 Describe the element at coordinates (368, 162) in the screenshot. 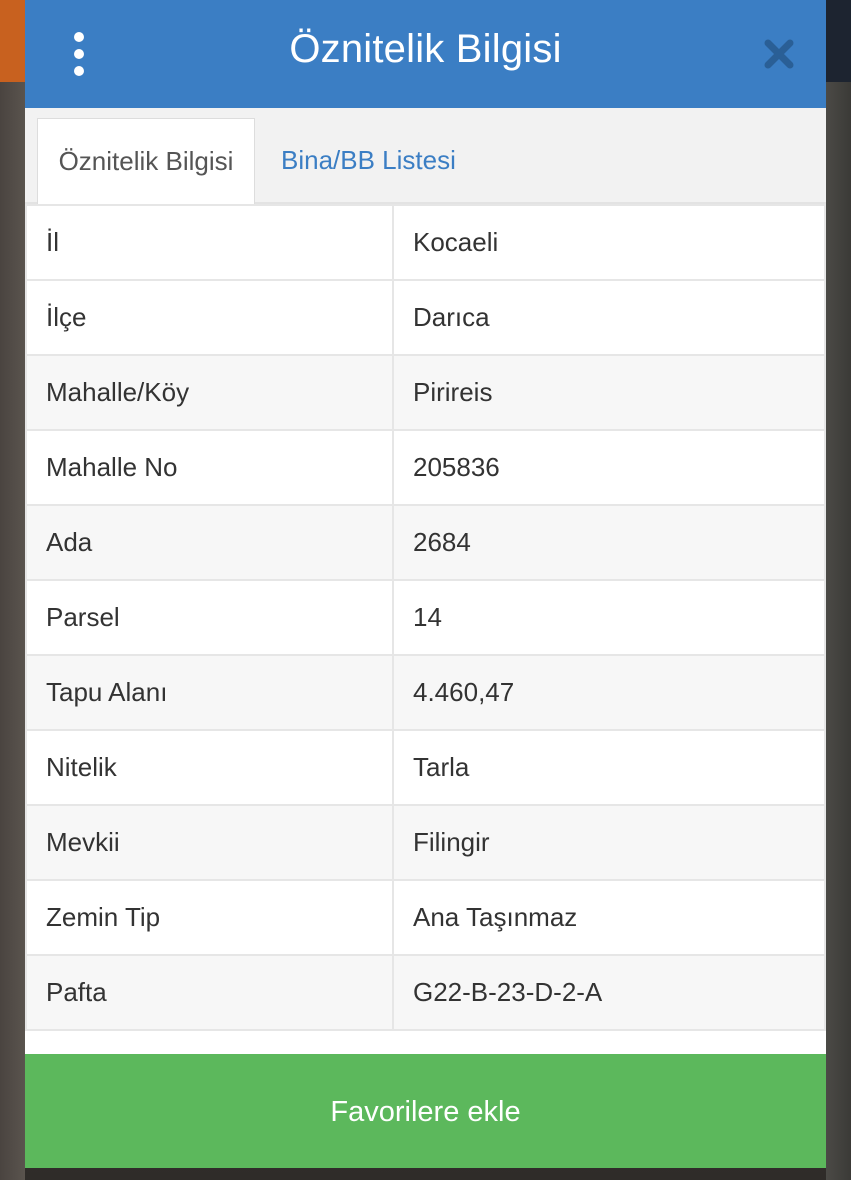

I see `tab-building-list: Bina/BB Listesi` at that location.